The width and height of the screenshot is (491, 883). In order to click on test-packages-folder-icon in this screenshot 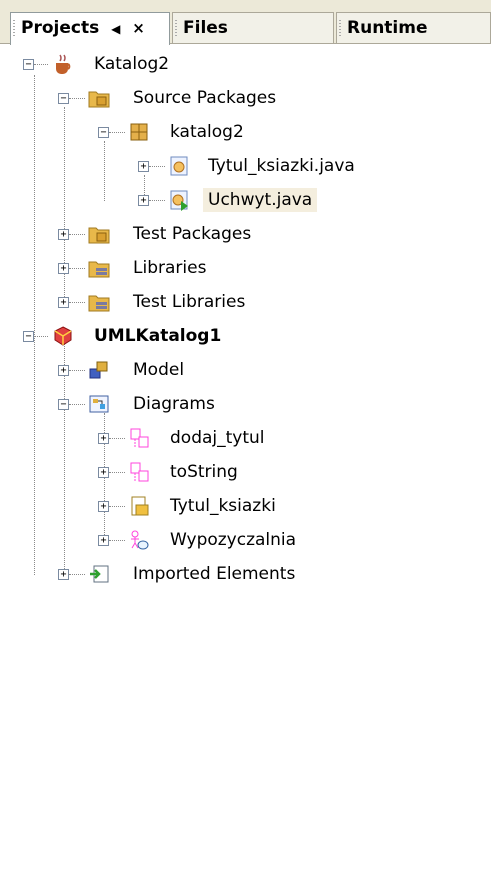, I will do `click(99, 235)`.